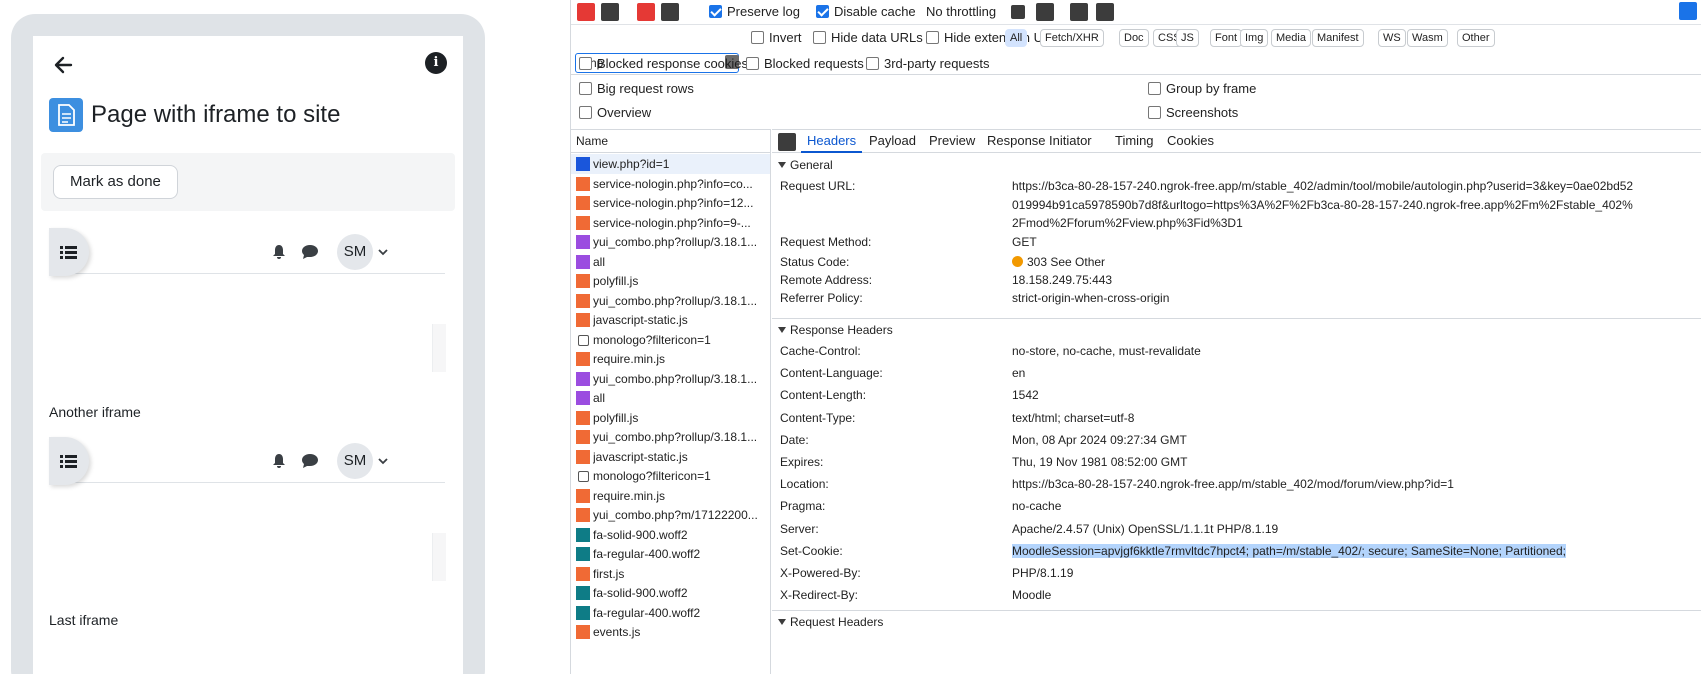 The width and height of the screenshot is (1701, 674). I want to click on tab-payload: Payload, so click(892, 141).